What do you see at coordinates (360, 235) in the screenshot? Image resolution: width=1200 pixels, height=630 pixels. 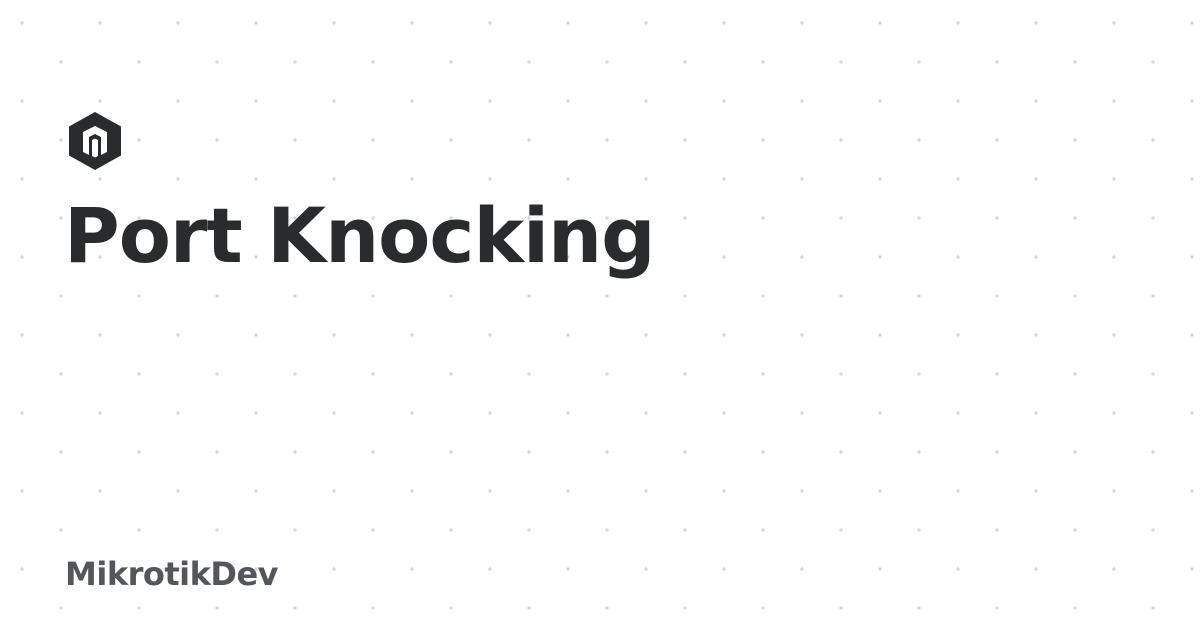 I see `page-title: Port Knocking` at bounding box center [360, 235].